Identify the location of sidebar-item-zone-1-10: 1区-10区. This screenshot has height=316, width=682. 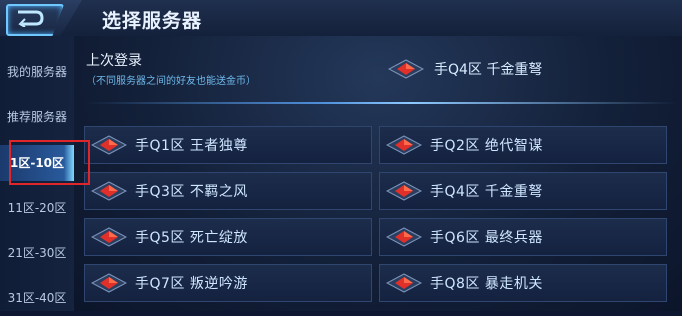
(37, 163).